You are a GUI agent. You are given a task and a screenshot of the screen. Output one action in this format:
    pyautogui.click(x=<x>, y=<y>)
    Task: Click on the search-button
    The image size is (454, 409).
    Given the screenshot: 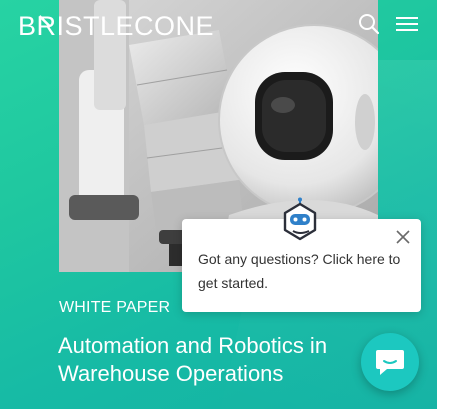 What is the action you would take?
    pyautogui.click(x=369, y=24)
    